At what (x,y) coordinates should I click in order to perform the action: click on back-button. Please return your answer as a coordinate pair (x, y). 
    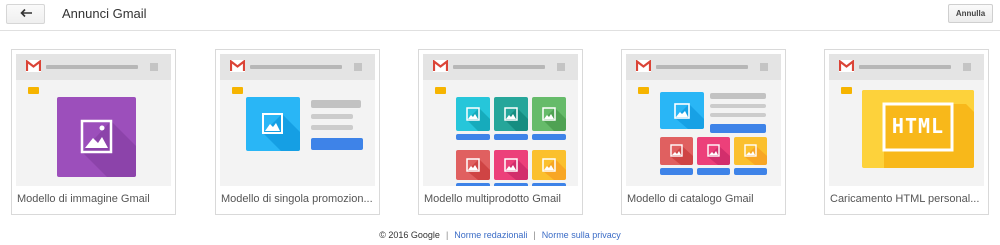
    Looking at the image, I should click on (25, 14).